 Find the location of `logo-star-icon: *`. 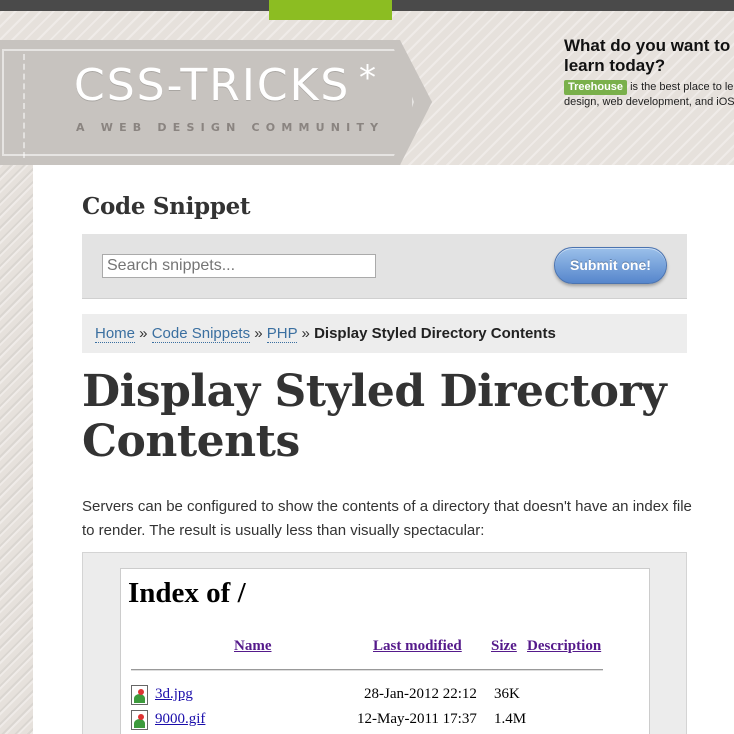

logo-star-icon: * is located at coordinates (367, 78).